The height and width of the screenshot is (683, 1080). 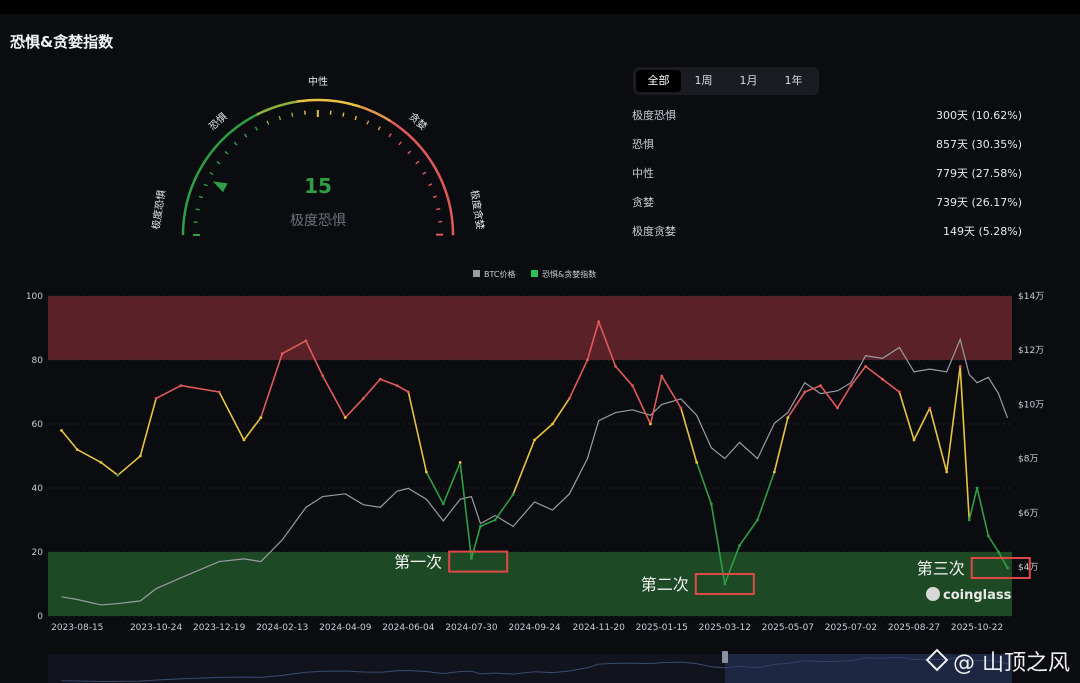 What do you see at coordinates (534, 628) in the screenshot?
I see `x-tick: 2024-09-24` at bounding box center [534, 628].